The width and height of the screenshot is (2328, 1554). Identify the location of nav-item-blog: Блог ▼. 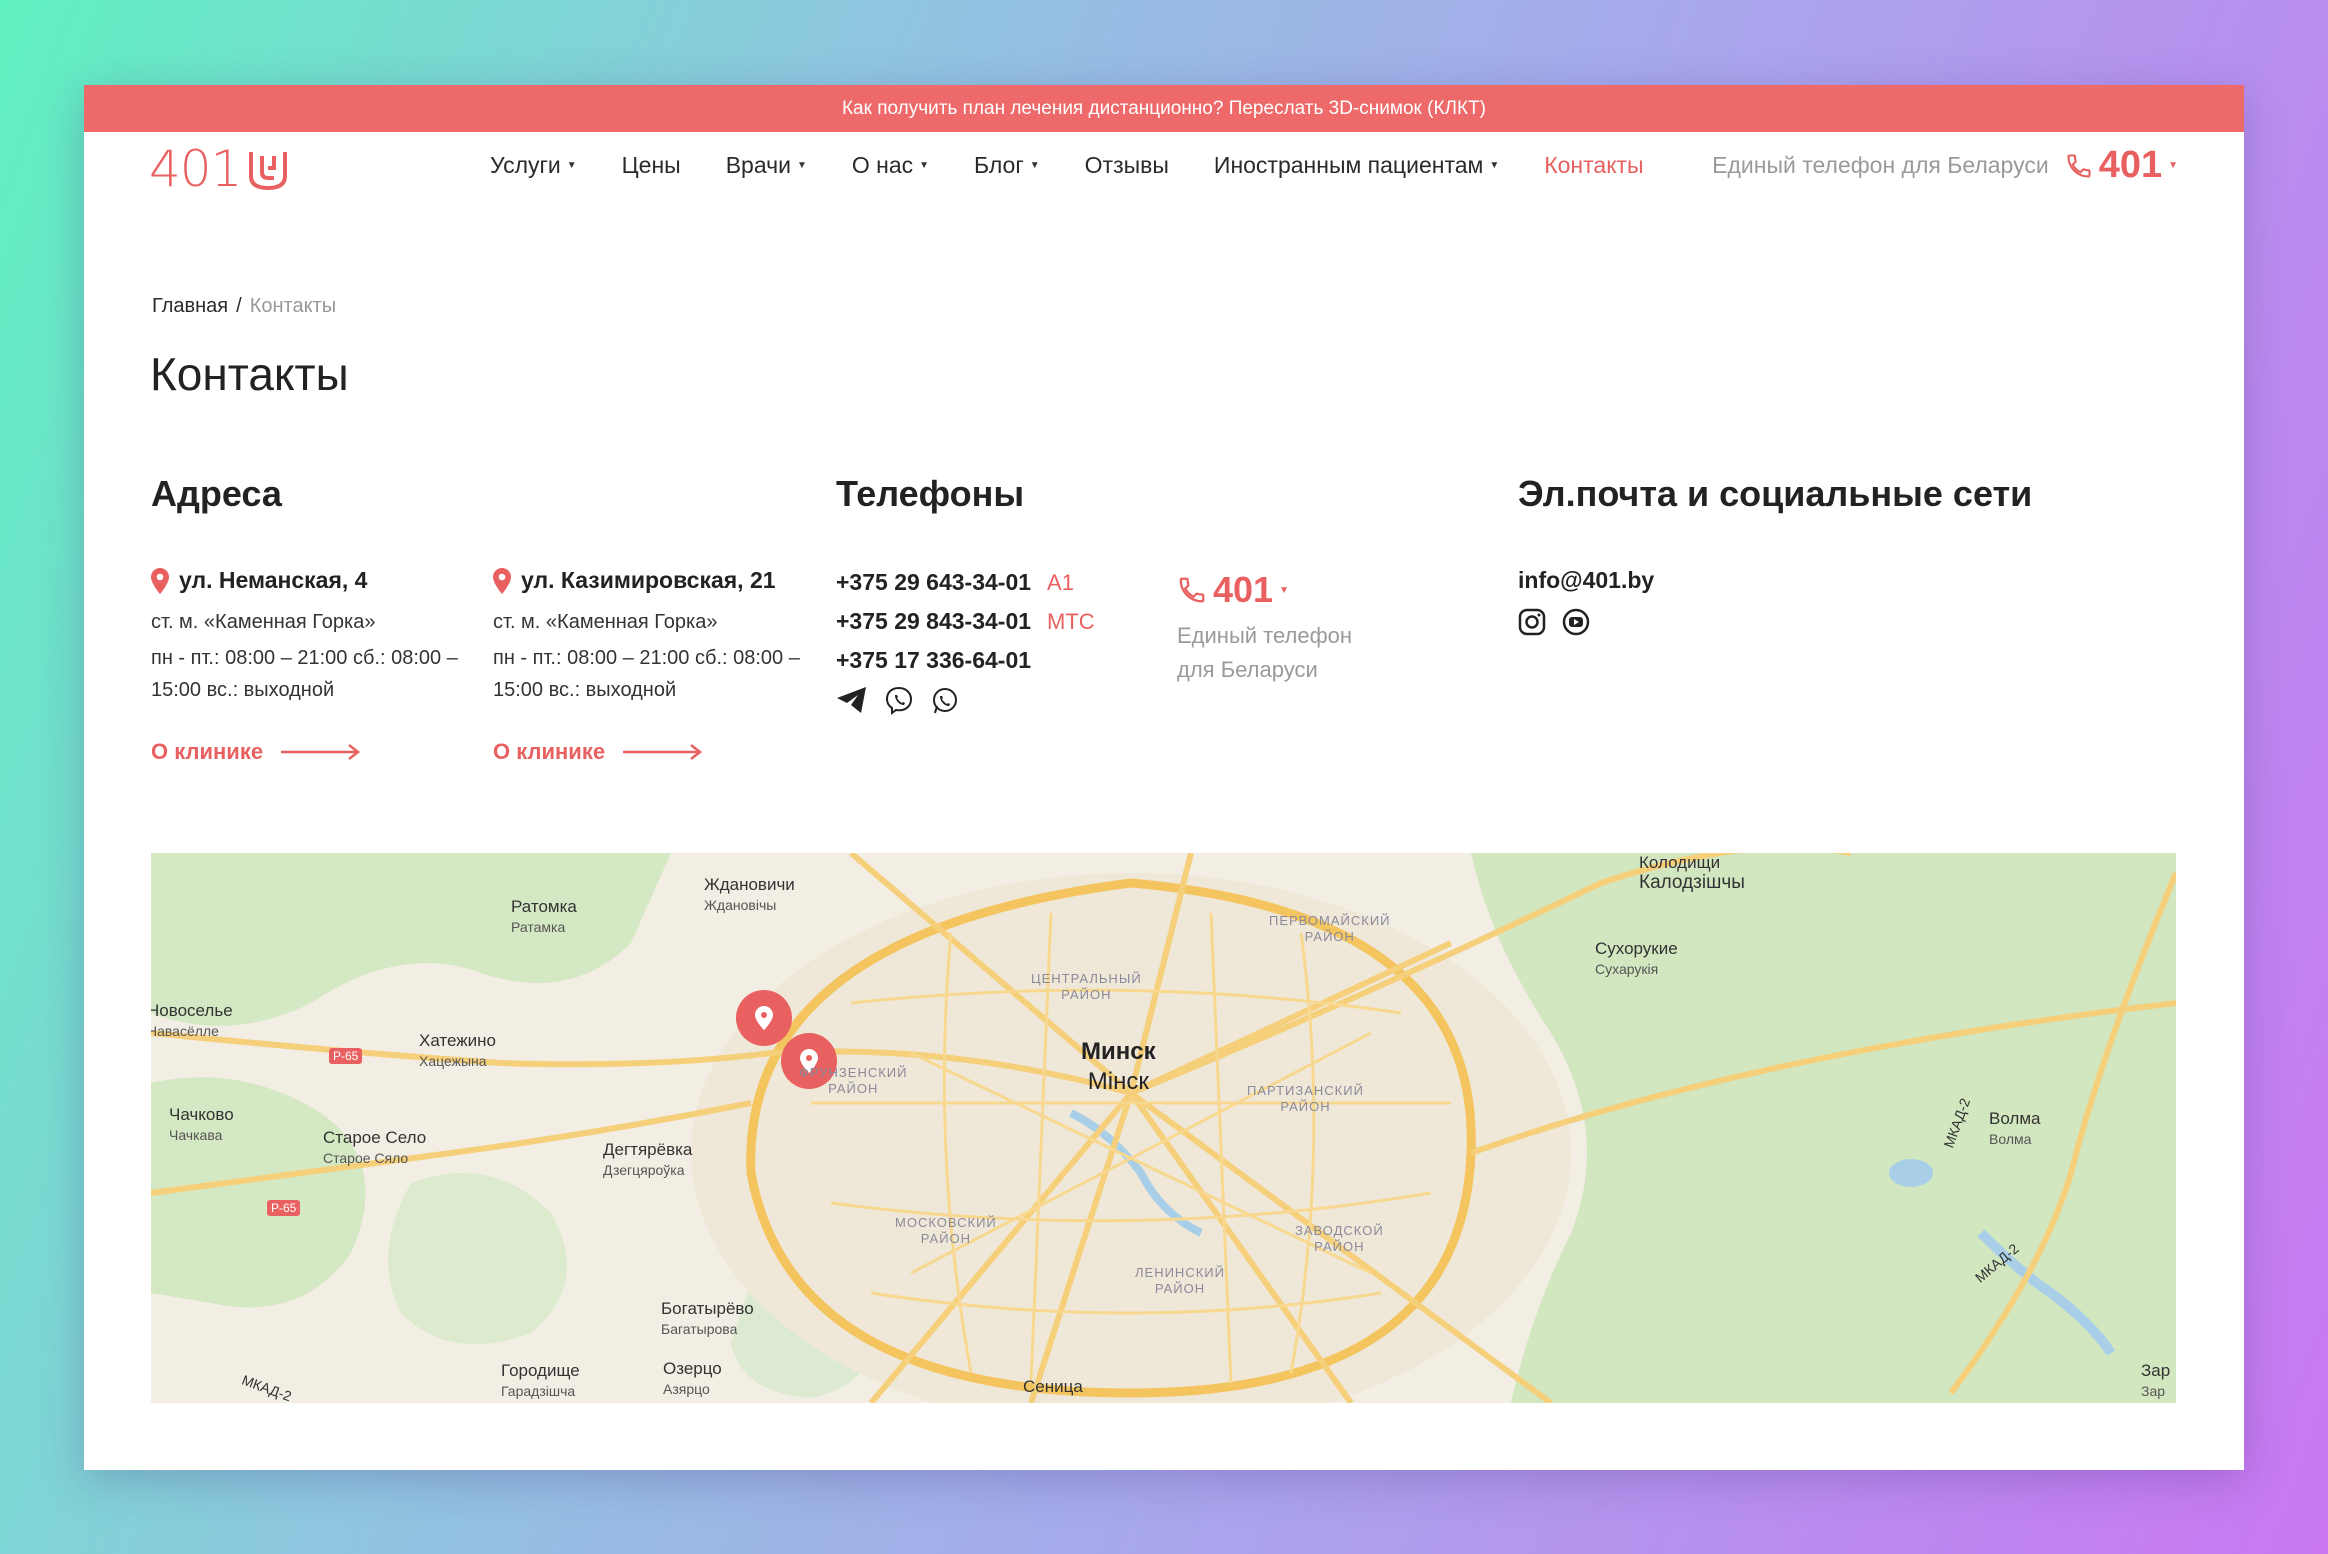
(1007, 165).